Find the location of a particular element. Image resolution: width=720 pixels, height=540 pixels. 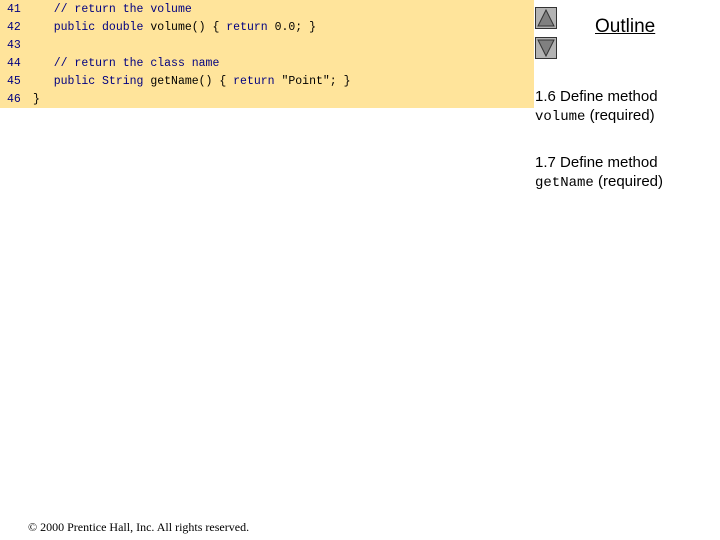

note-heading: 1.6 Define method is located at coordinates (596, 96).